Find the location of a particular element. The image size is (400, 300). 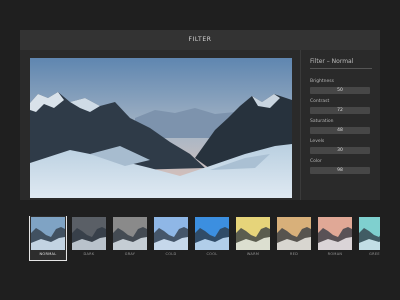

filter-label: COOL is located at coordinates (212, 254).